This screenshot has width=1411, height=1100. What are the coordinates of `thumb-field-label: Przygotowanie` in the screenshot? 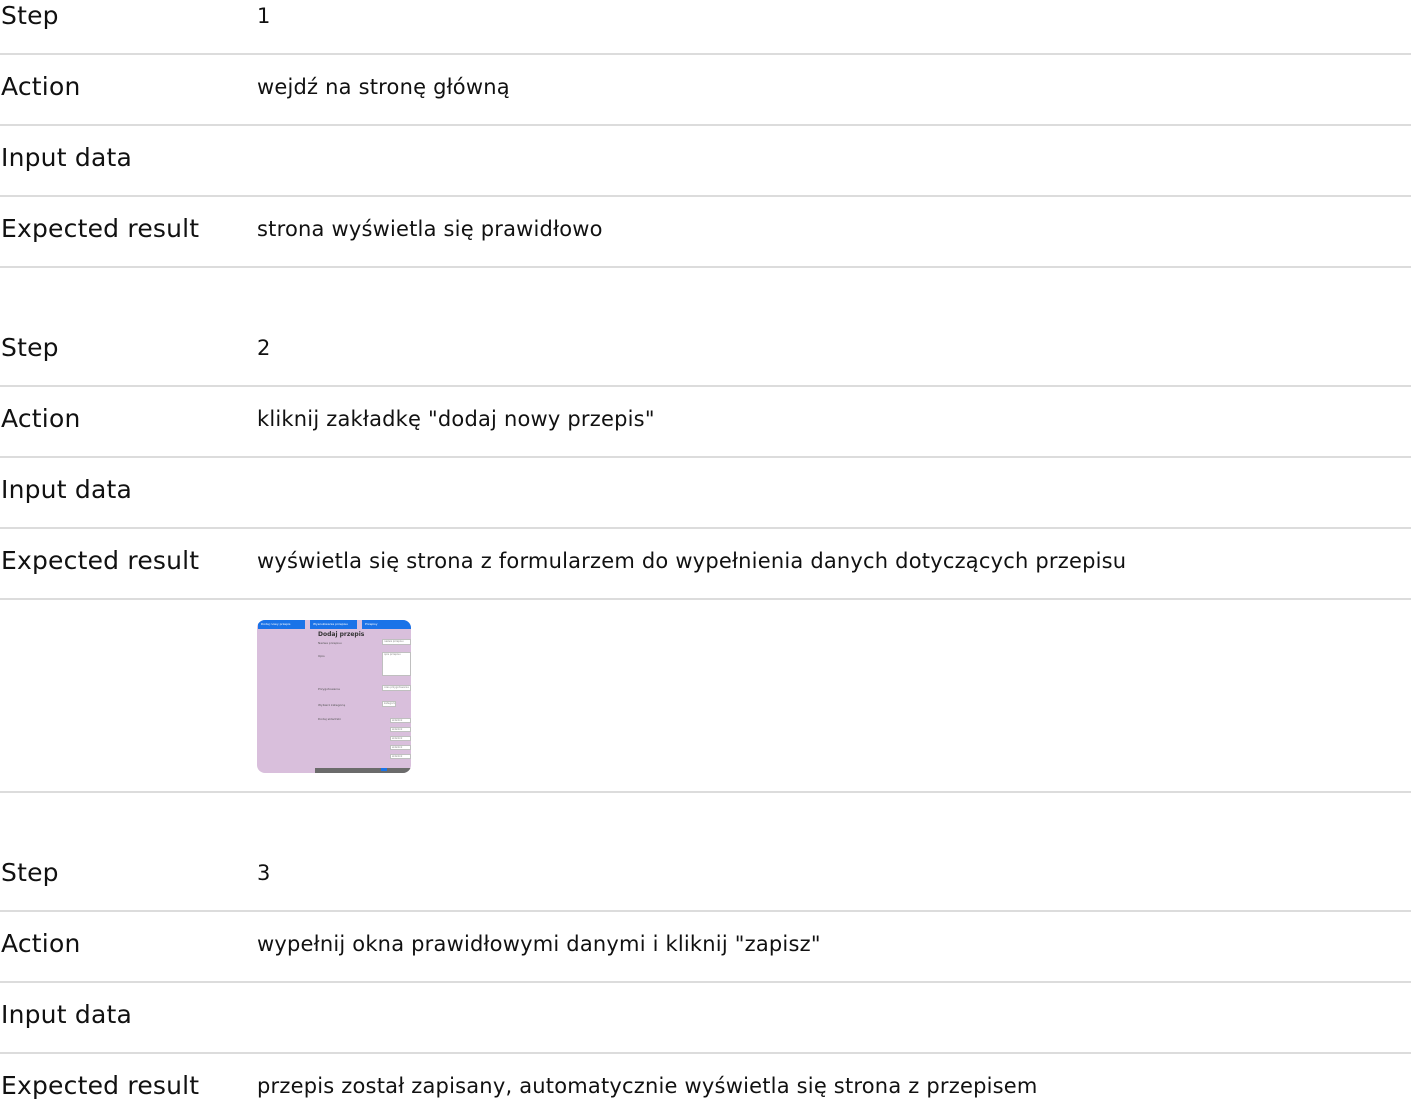 It's located at (329, 689).